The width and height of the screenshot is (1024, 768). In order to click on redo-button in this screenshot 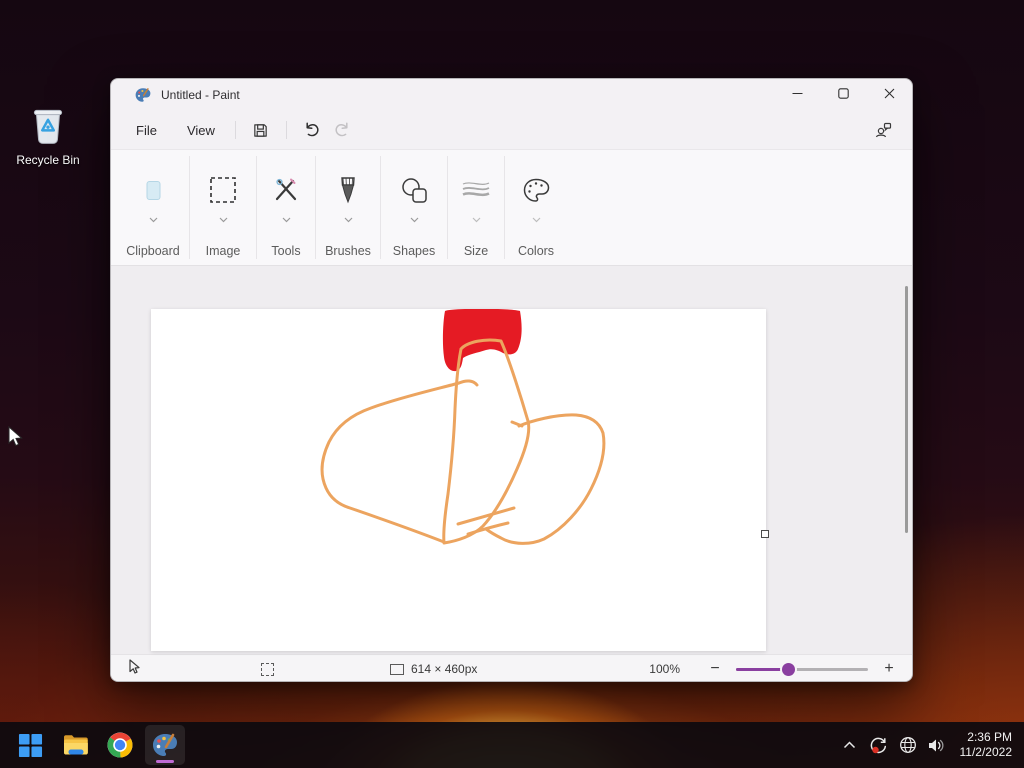, I will do `click(342, 130)`.